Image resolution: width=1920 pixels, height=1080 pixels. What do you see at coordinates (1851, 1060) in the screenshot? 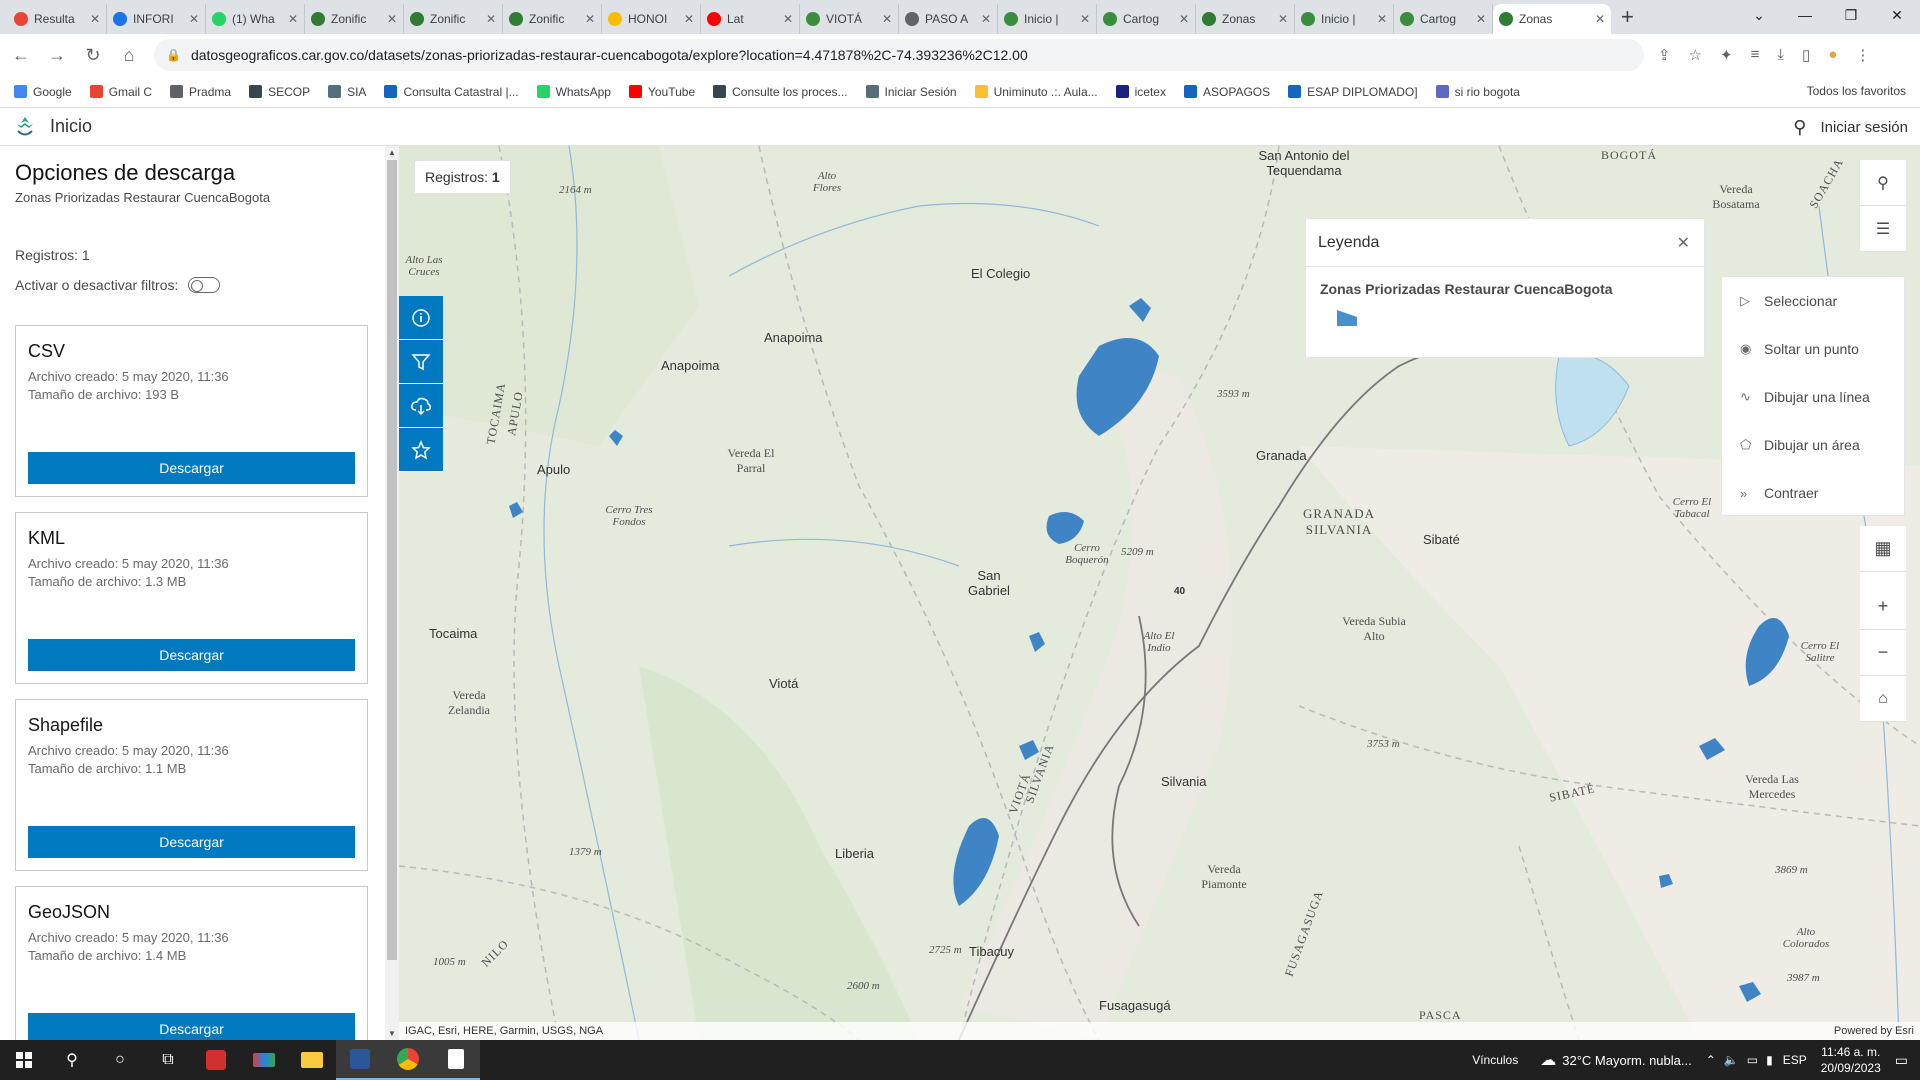
I see `clock: 11:46 a. m. 20/09/2023` at bounding box center [1851, 1060].